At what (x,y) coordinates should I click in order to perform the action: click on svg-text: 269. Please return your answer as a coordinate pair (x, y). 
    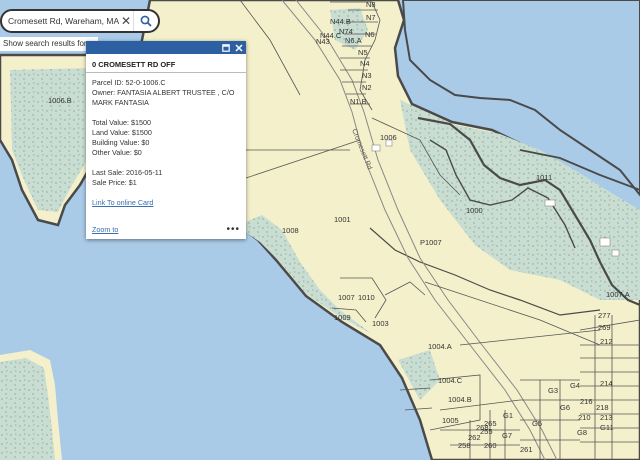
    Looking at the image, I should click on (604, 327).